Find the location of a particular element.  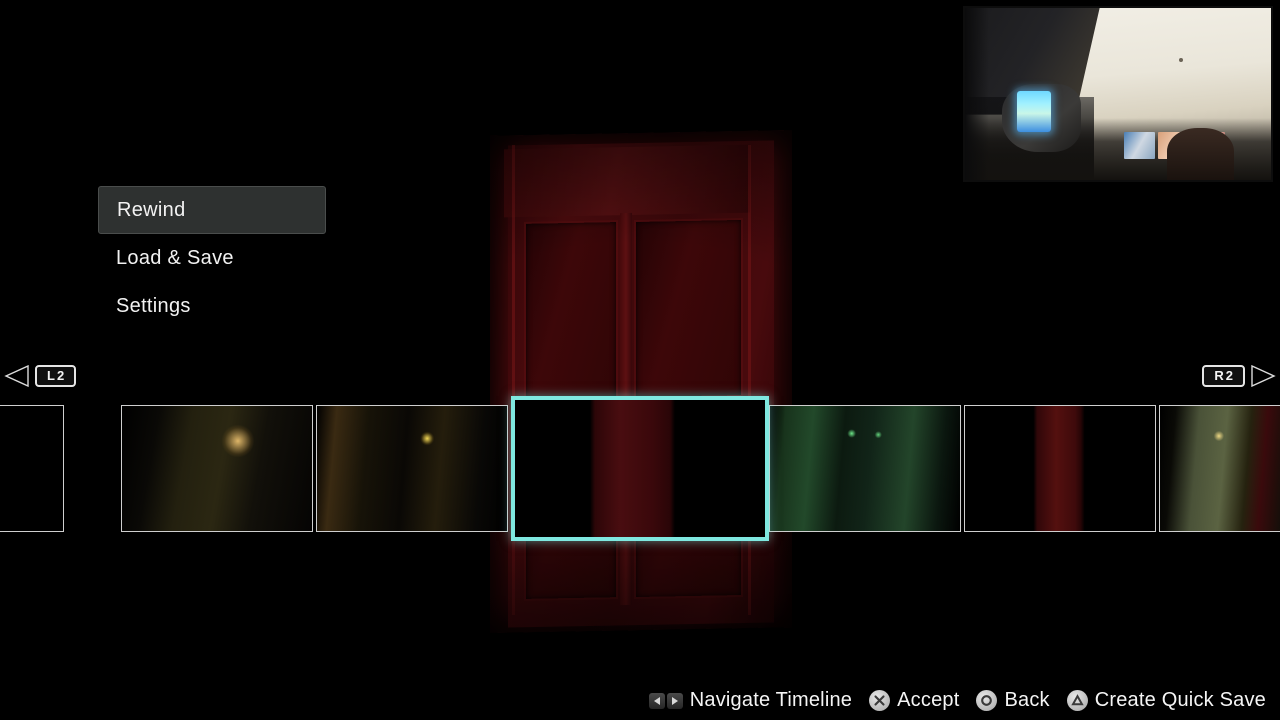

dpad-right-icon is located at coordinates (674, 700).